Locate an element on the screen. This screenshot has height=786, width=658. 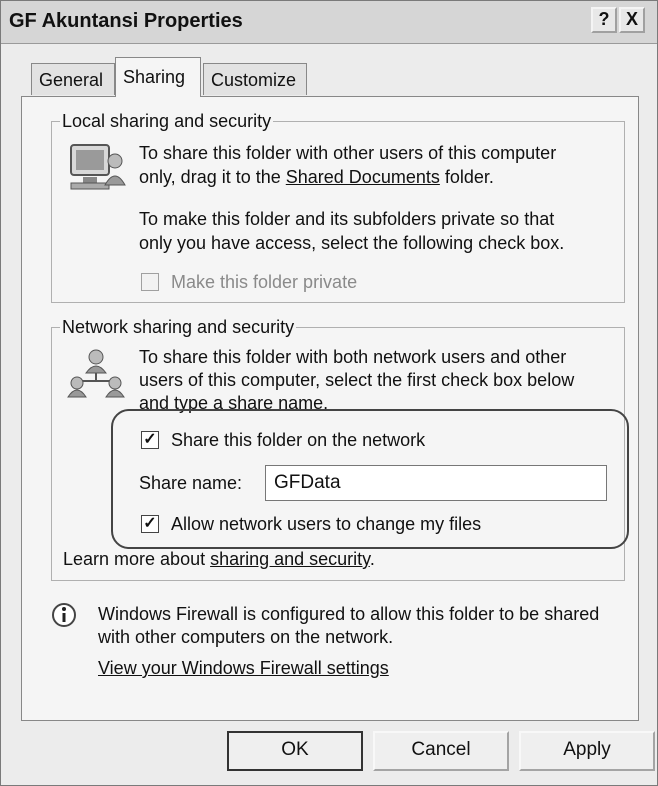
allow-change-checkbox: ✓ is located at coordinates (150, 524).